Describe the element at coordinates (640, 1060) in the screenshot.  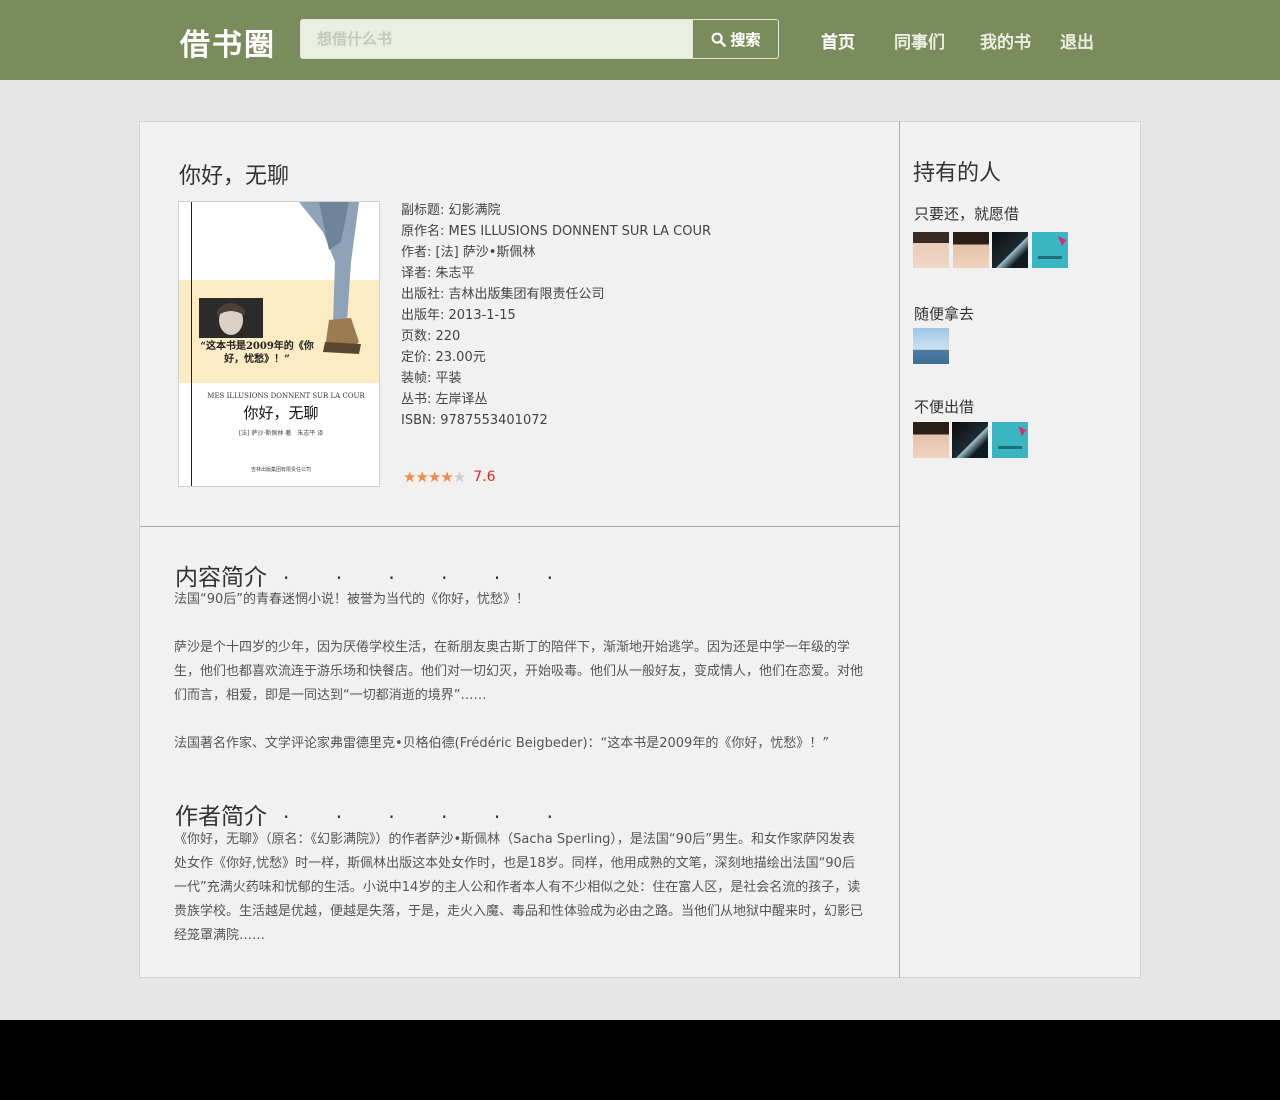
I see `page-footer` at that location.